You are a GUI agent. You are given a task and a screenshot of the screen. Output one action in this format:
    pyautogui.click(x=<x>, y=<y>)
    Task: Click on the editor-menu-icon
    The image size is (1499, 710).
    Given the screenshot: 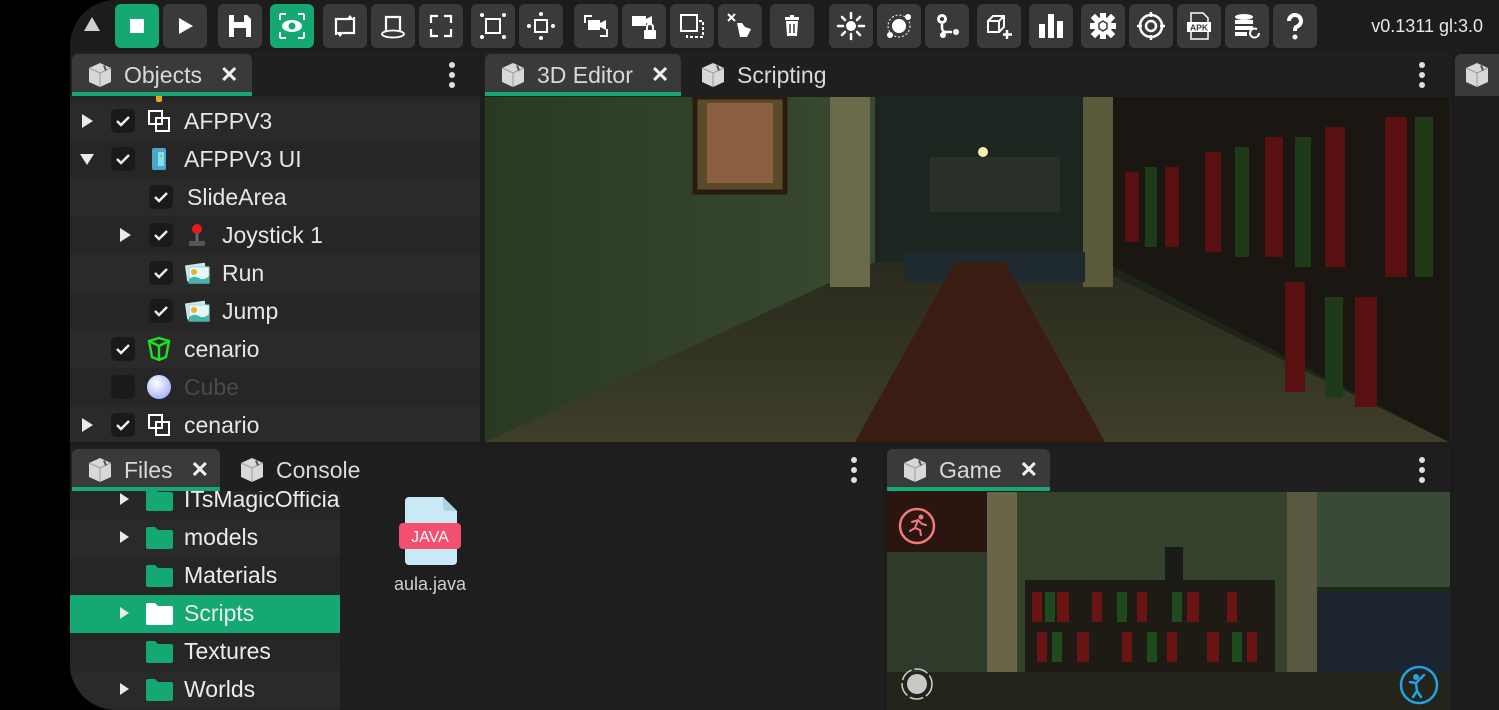 What is the action you would take?
    pyautogui.click(x=1422, y=75)
    